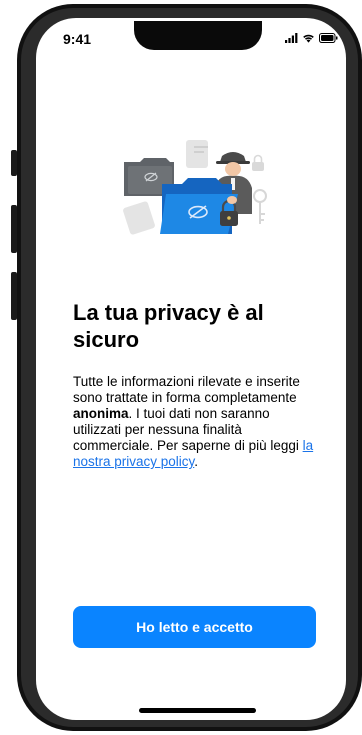 The height and width of the screenshot is (735, 362). What do you see at coordinates (198, 35) in the screenshot?
I see `notch` at bounding box center [198, 35].